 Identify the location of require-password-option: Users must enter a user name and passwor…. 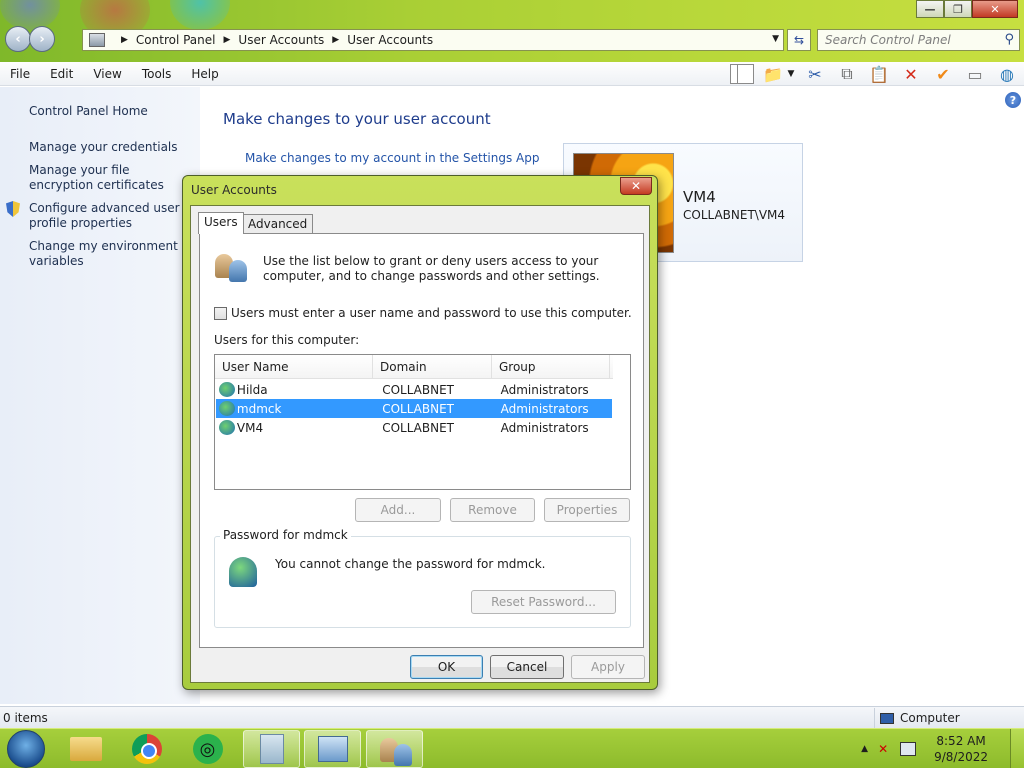
(423, 313).